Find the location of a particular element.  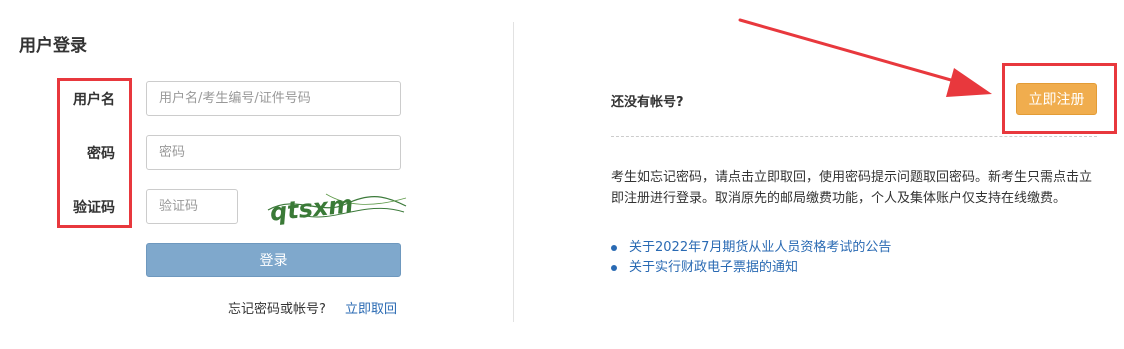

captcha-text: qtsxm is located at coordinates (312, 208).